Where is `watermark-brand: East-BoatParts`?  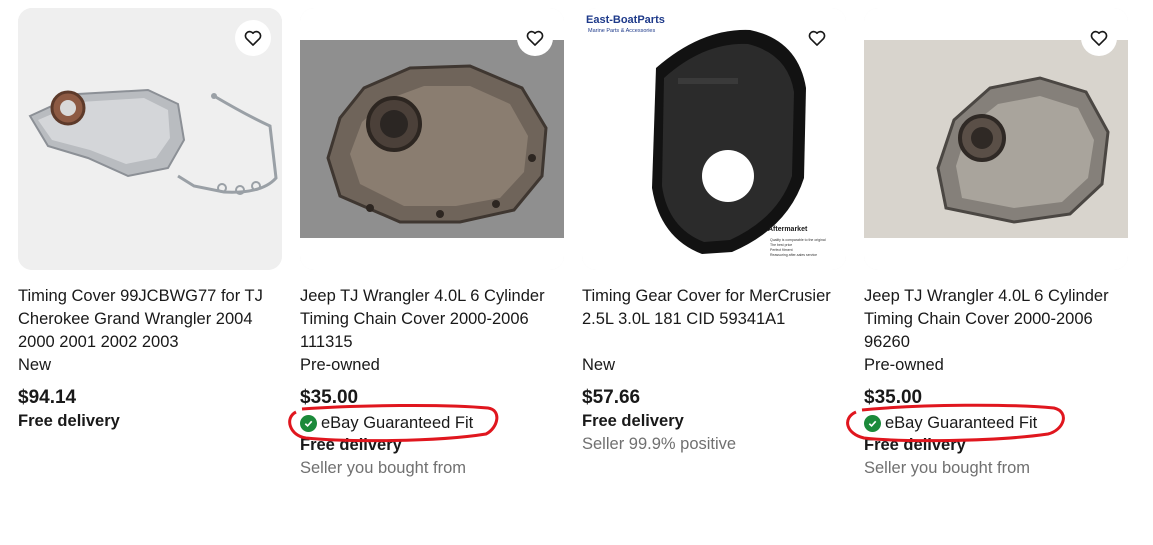 watermark-brand: East-BoatParts is located at coordinates (625, 20).